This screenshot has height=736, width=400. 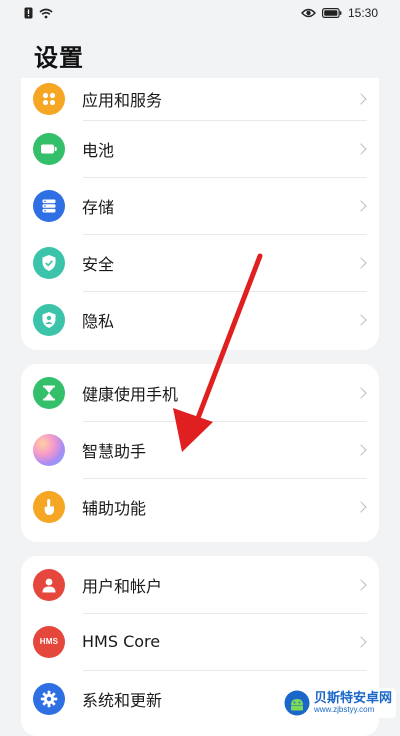 What do you see at coordinates (49, 506) in the screenshot?
I see `accessibility-icon` at bounding box center [49, 506].